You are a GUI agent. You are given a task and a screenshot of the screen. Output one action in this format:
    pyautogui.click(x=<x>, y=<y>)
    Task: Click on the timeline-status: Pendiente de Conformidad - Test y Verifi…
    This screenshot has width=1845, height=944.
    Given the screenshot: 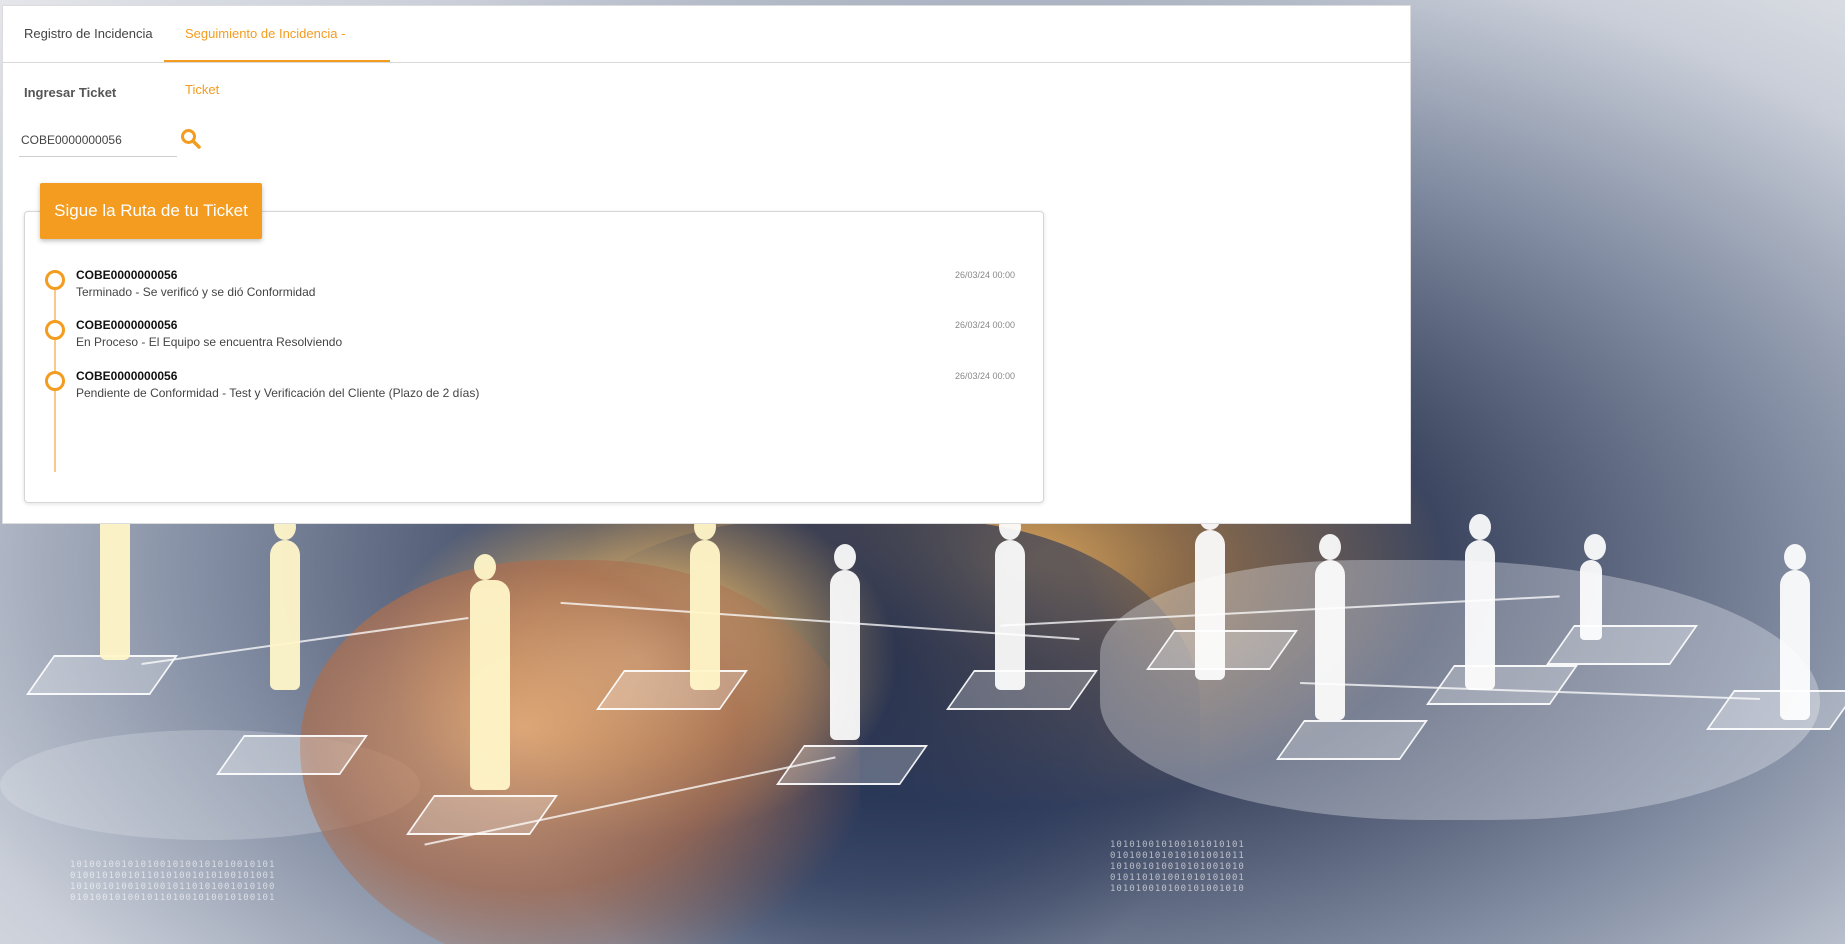 What is the action you would take?
    pyautogui.click(x=278, y=393)
    